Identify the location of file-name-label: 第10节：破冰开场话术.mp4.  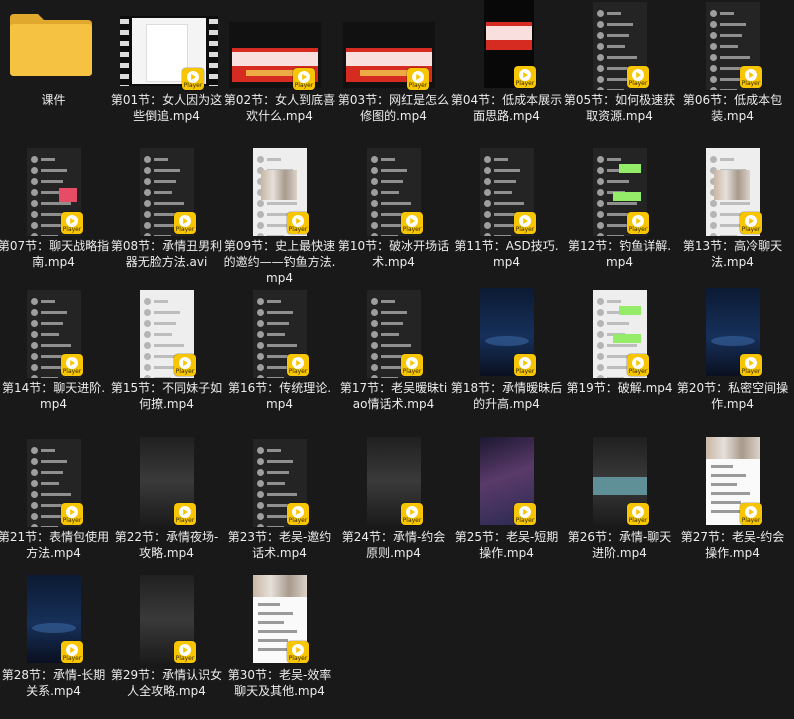
(393, 254).